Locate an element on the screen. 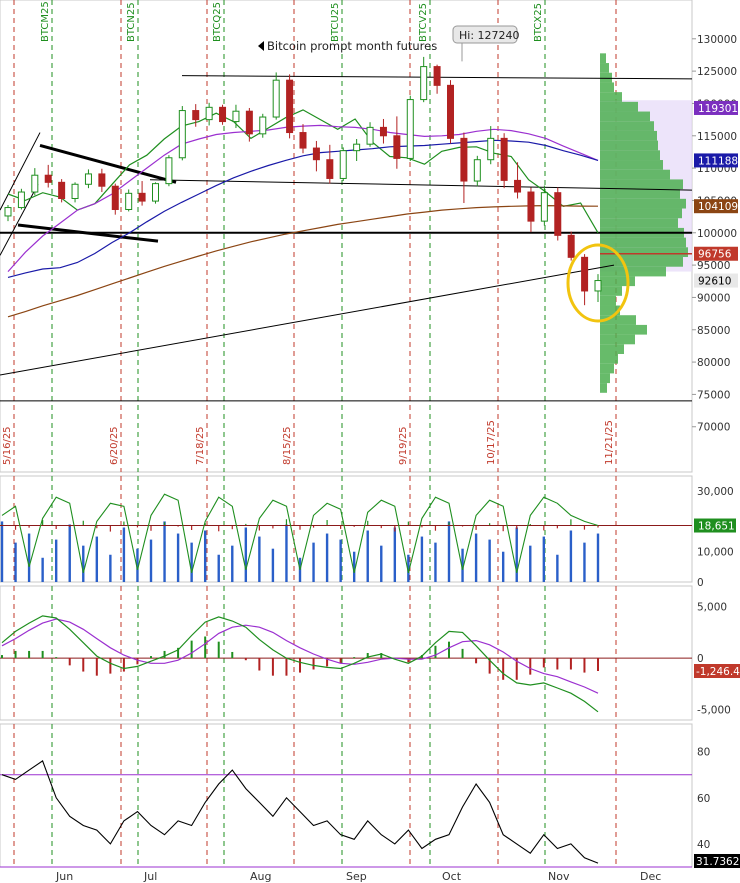 The width and height of the screenshot is (740, 883). price-tick-label: 90000 is located at coordinates (713, 298).